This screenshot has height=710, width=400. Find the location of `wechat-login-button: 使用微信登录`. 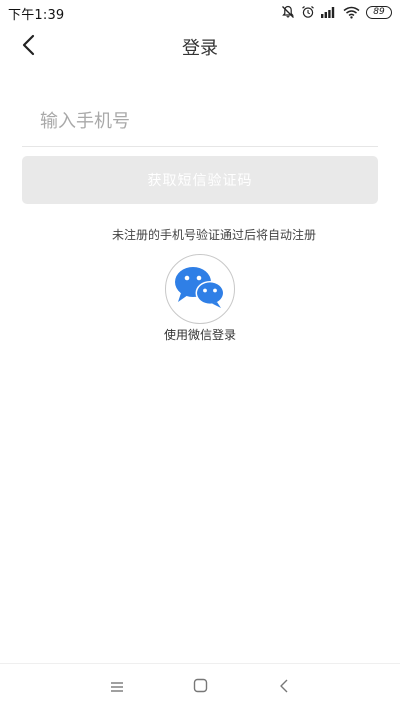

wechat-login-button: 使用微信登录 is located at coordinates (200, 298).